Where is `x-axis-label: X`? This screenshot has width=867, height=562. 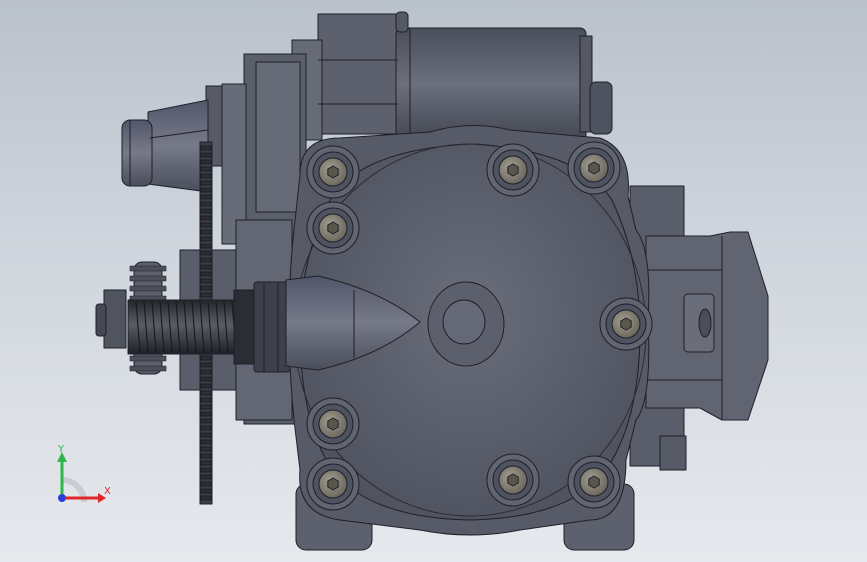
x-axis-label: X is located at coordinates (107, 491).